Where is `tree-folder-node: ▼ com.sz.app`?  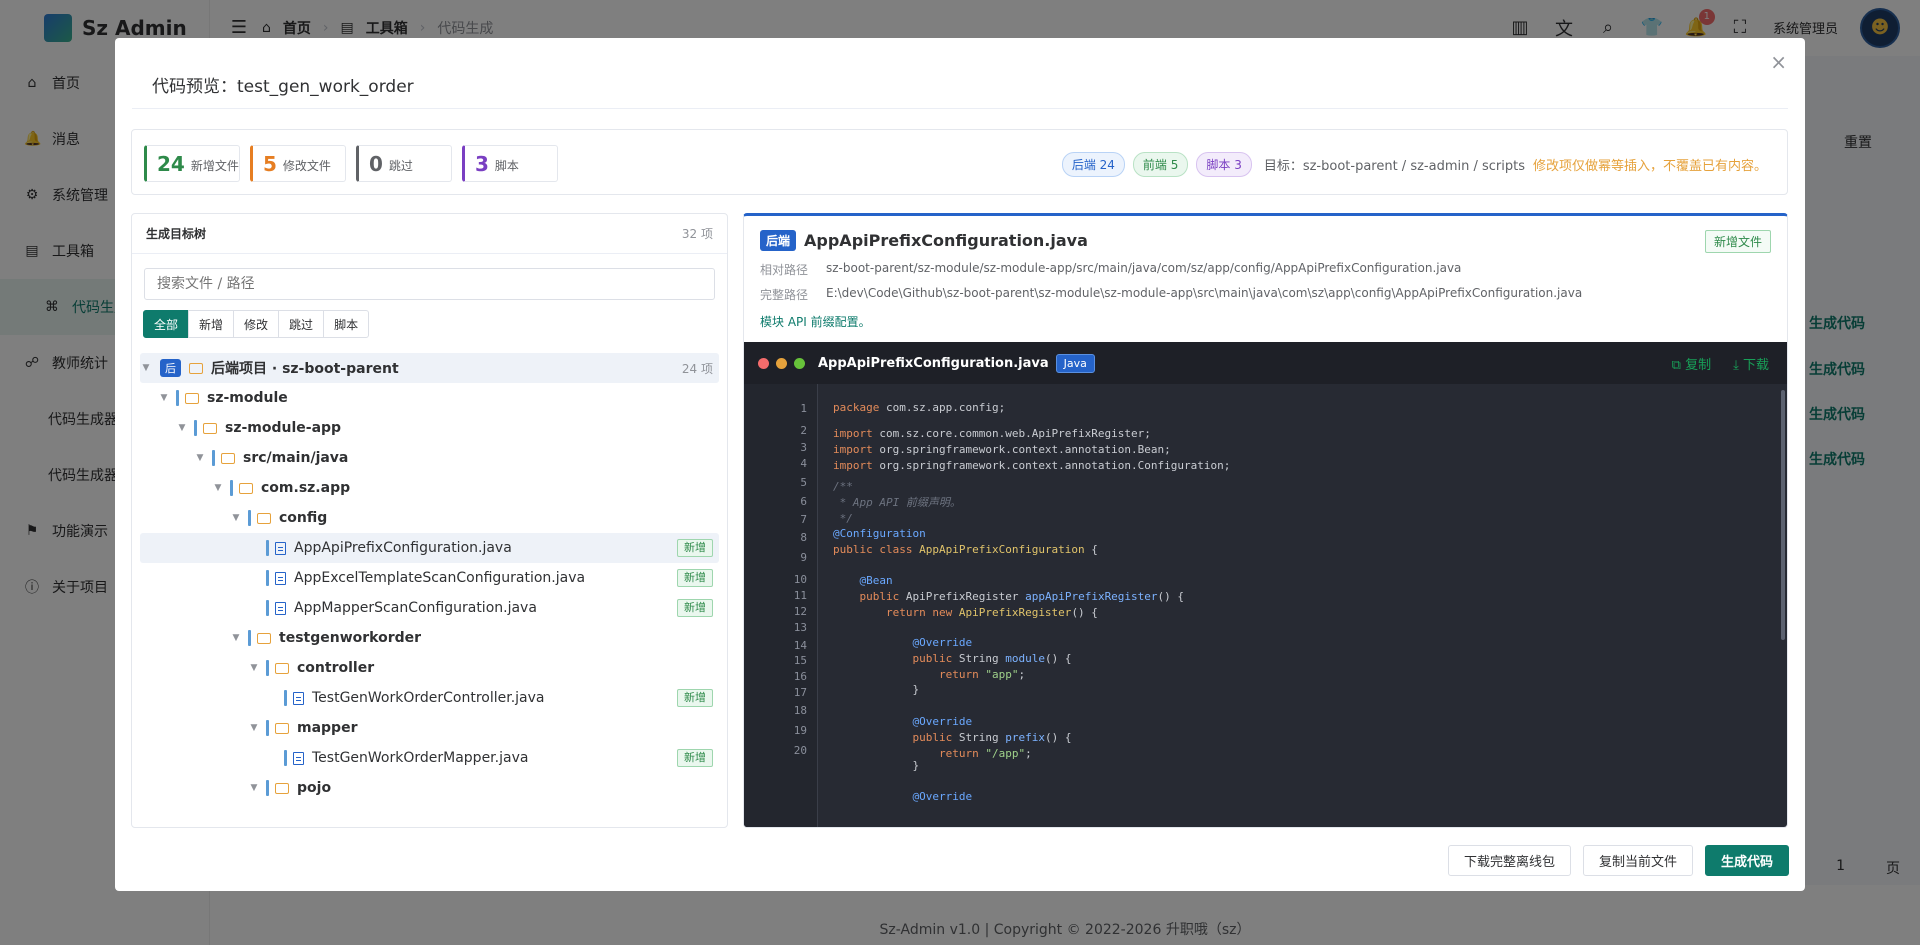 tree-folder-node: ▼ com.sz.app is located at coordinates (429, 488).